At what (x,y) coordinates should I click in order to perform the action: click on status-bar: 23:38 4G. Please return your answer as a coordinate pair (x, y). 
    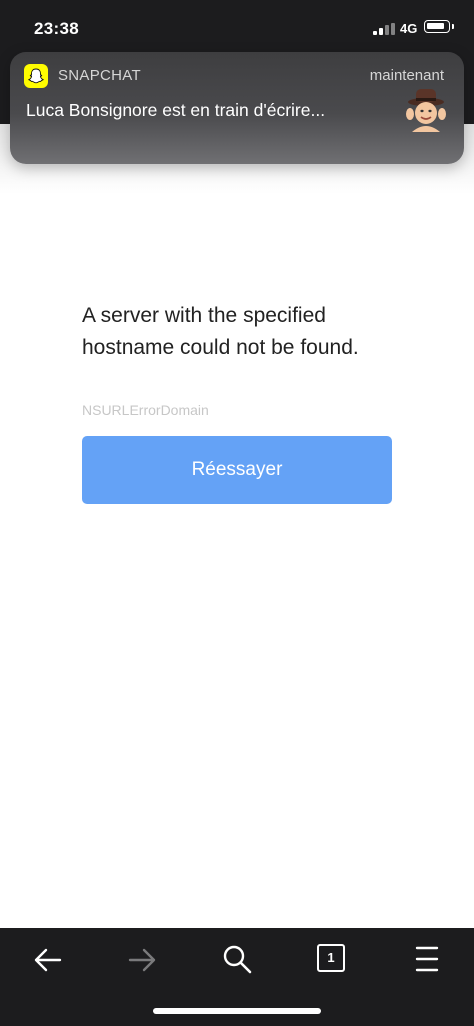
    Looking at the image, I should click on (237, 28).